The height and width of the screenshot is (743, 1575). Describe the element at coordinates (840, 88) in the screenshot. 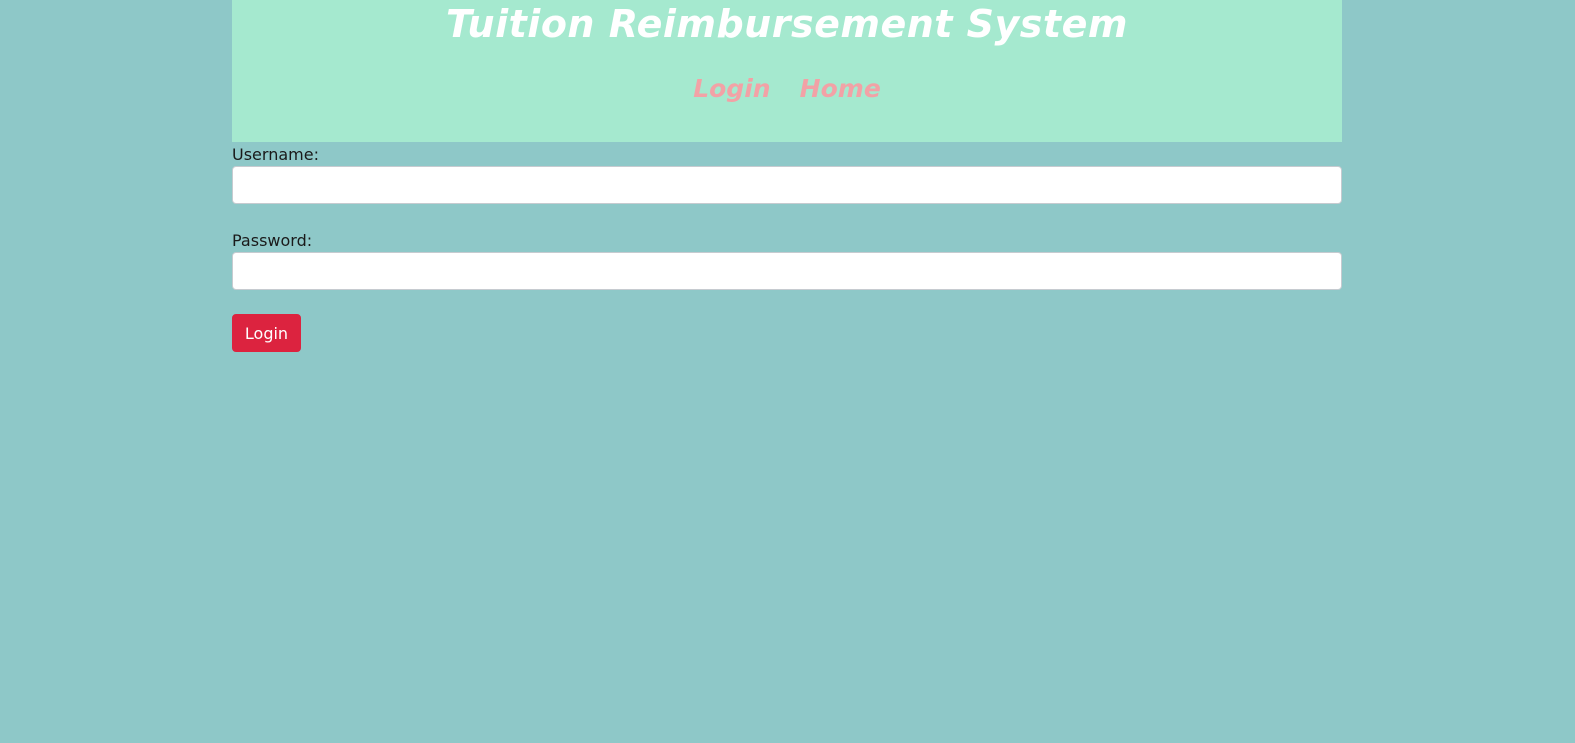

I see `nav-link-home: Home` at that location.